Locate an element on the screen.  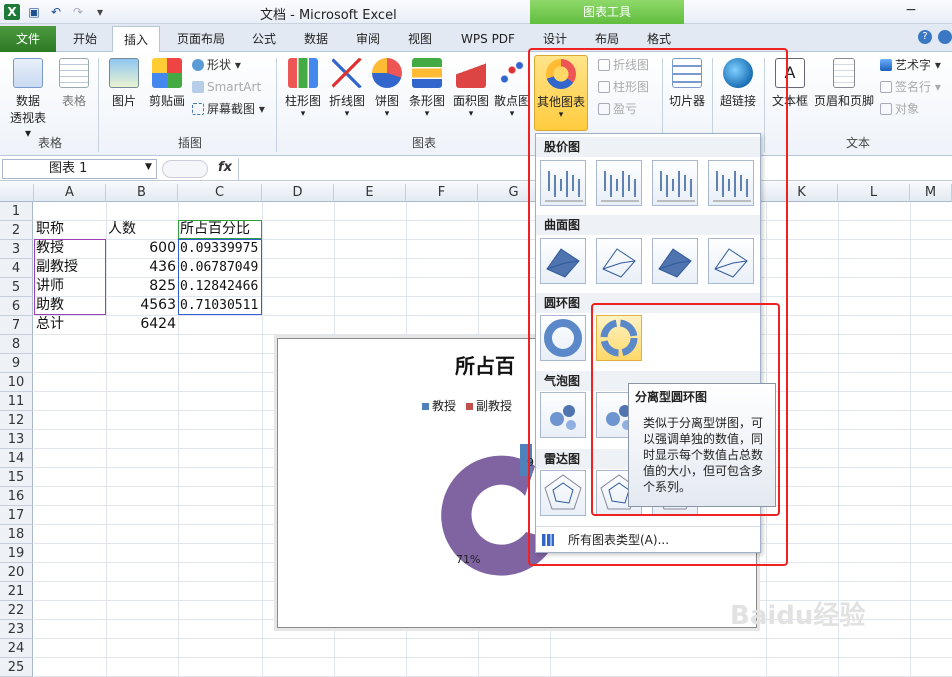
tab-insert: 插入 is located at coordinates (136, 39).